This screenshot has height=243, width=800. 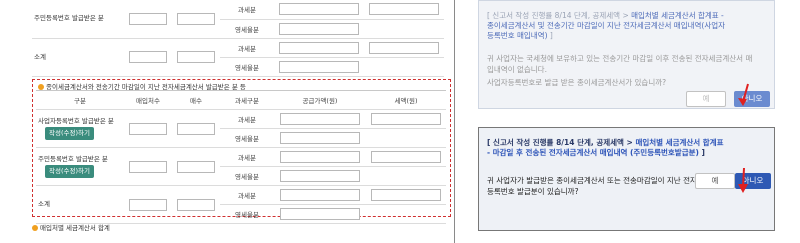 I want to click on row-label-cell: 사업자등록번호 발급받은 분 작성(수정)하기, so click(x=80, y=128).